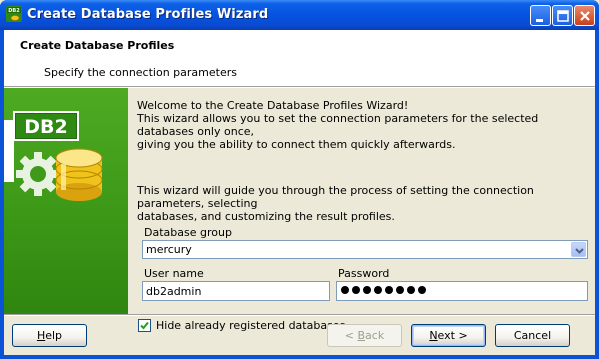 The width and height of the screenshot is (599, 359). I want to click on help-button: Help, so click(49, 335).